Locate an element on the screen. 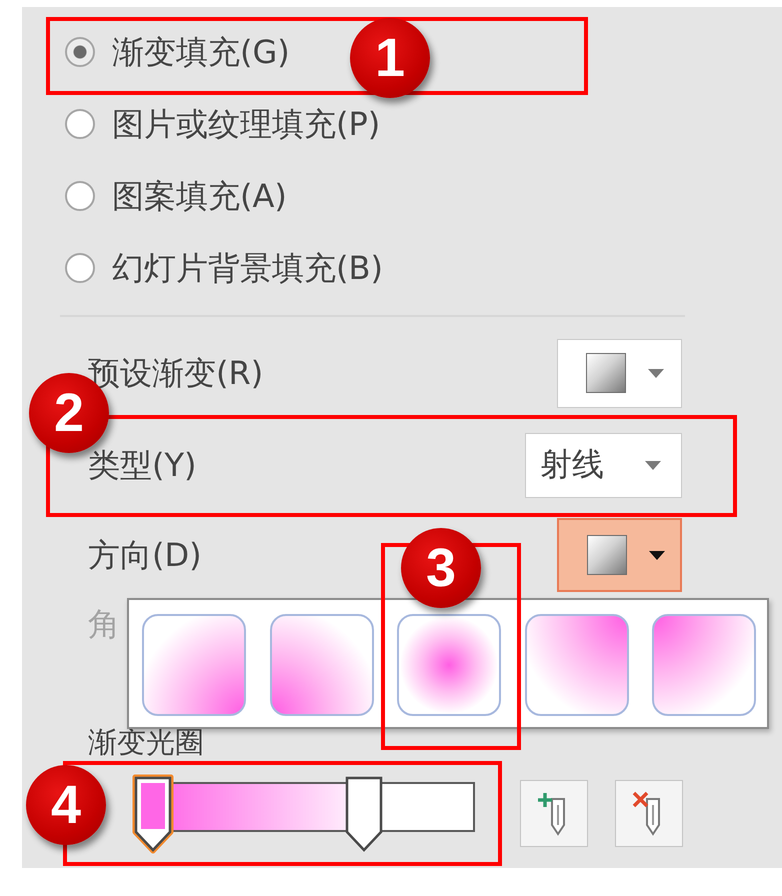 The image size is (782, 896). fill-option-radio: 渐变填充(G) is located at coordinates (177, 52).